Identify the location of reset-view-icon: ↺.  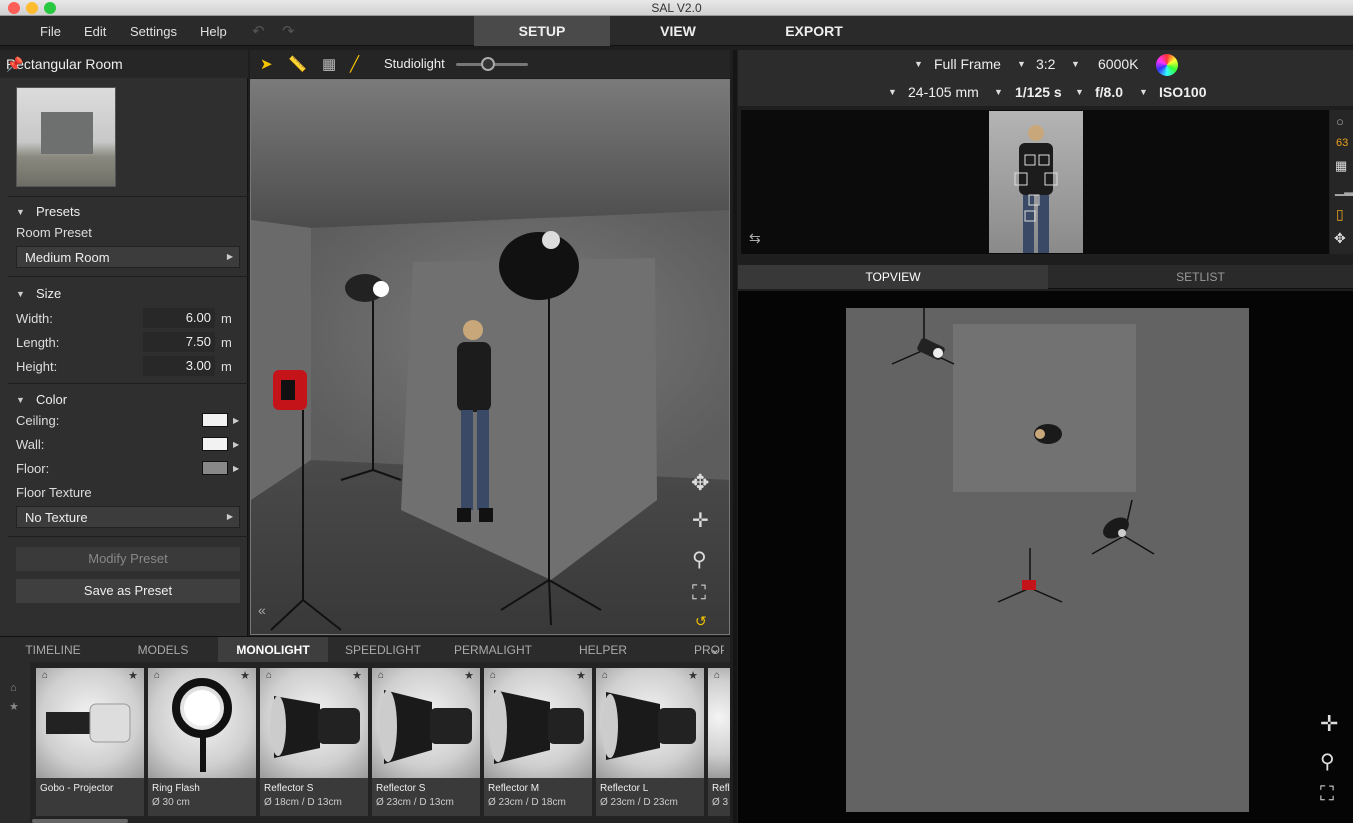
(701, 621).